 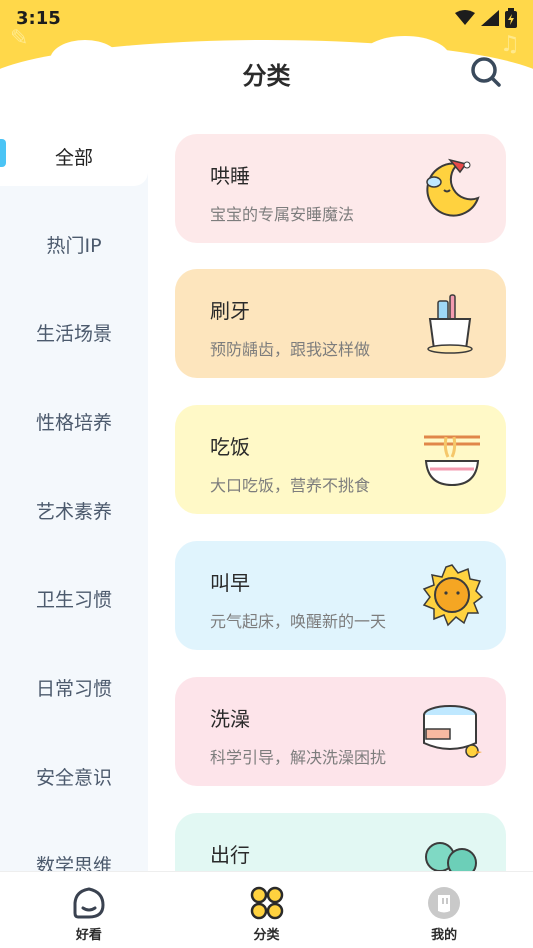 I want to click on sidebar-item-daily-habits: 日常习惯, so click(x=74, y=687).